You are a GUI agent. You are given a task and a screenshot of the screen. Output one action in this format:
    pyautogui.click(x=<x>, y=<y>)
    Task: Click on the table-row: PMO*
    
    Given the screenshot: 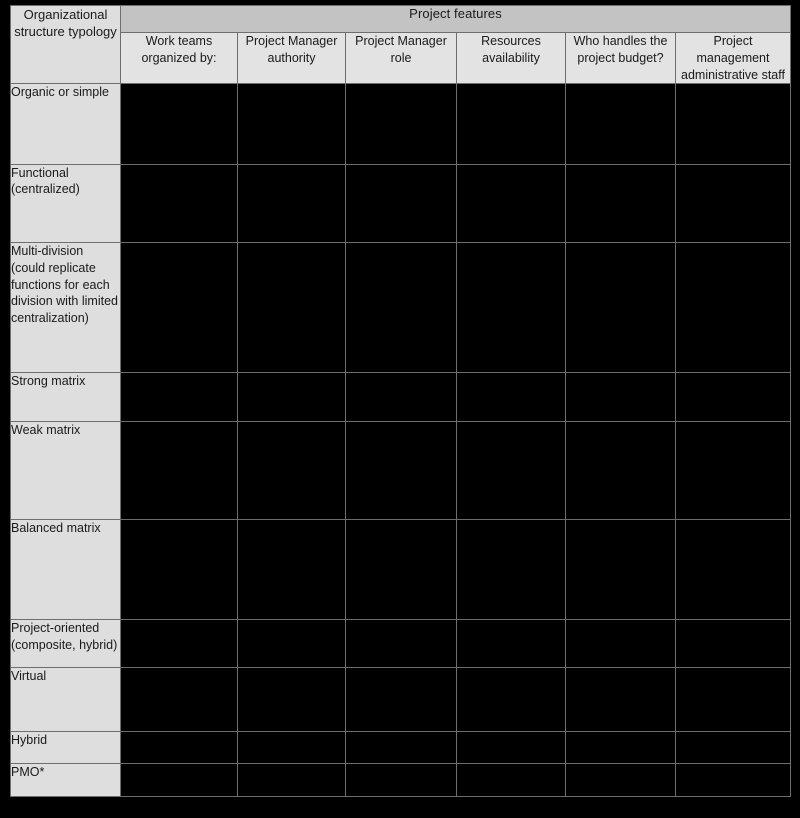 What is the action you would take?
    pyautogui.click(x=400, y=780)
    